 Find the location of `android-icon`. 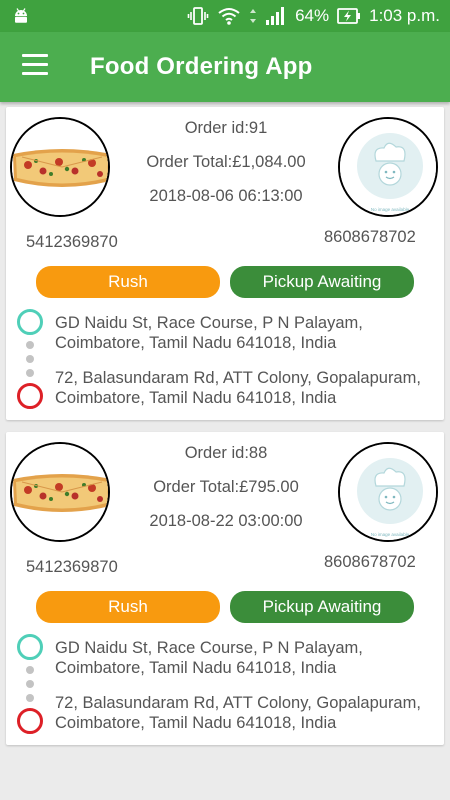

android-icon is located at coordinates (21, 15).